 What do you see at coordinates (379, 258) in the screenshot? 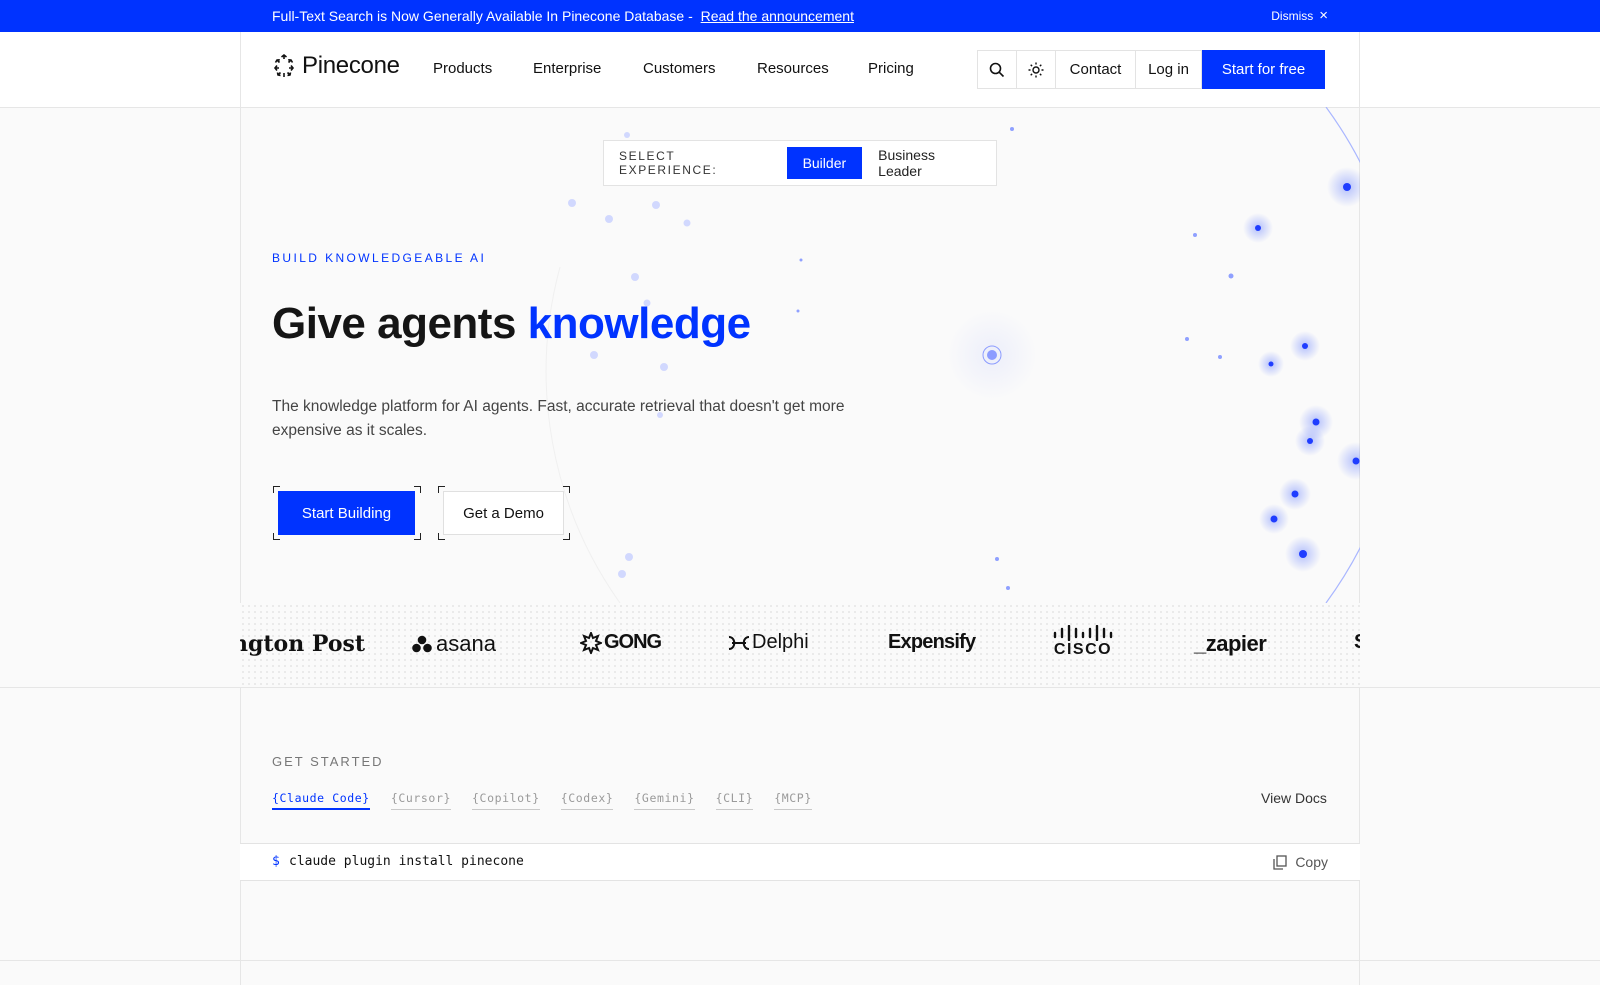
I see `hero-eyebrow: BUILD KNOWLEDGEABLE AI` at bounding box center [379, 258].